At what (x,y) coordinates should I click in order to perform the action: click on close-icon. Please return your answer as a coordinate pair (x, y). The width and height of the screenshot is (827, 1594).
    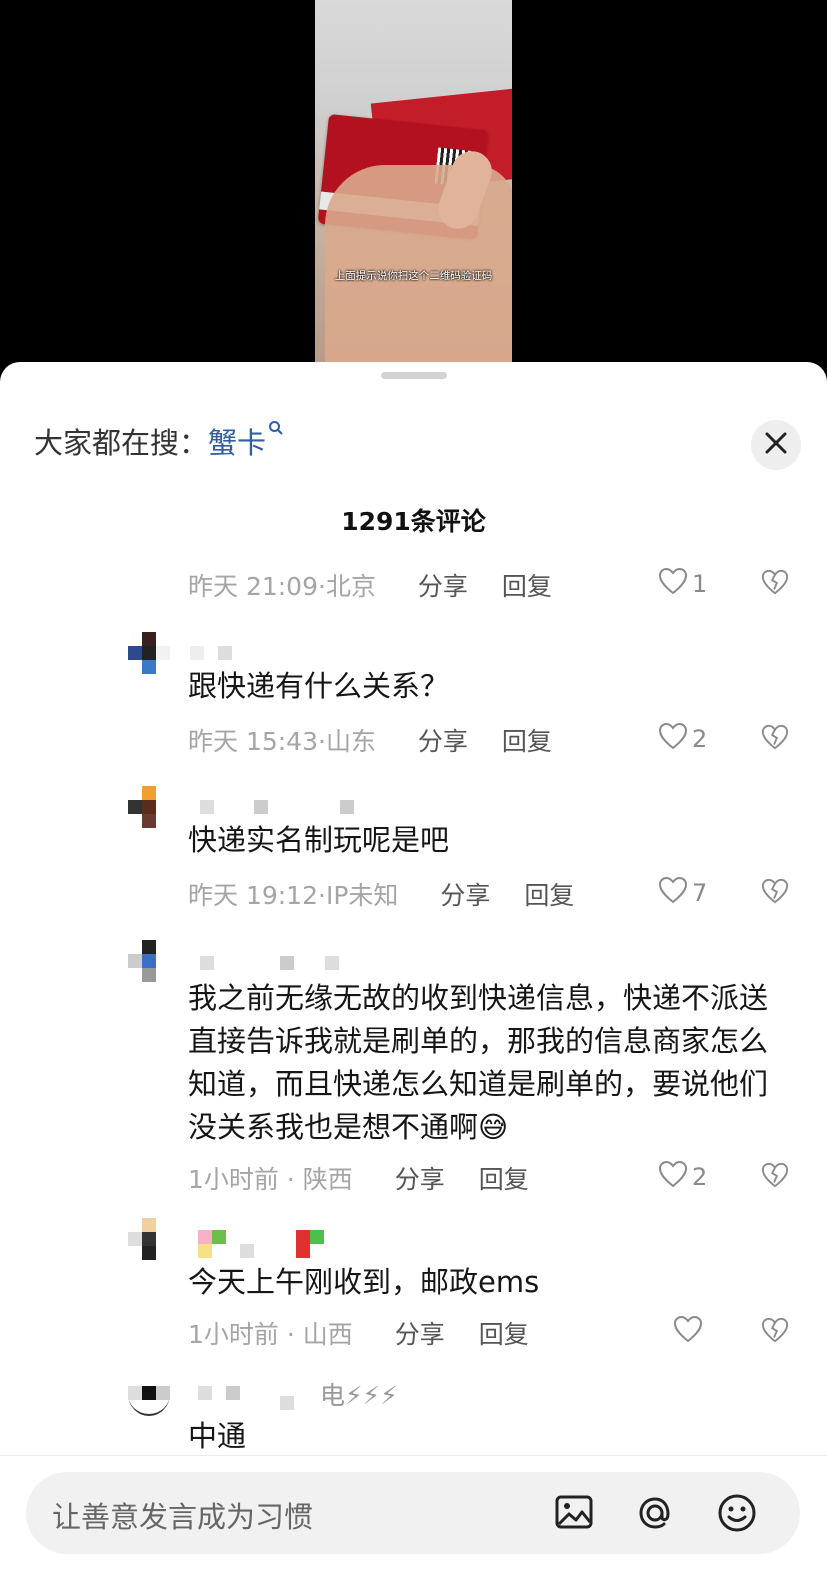
    Looking at the image, I should click on (776, 445).